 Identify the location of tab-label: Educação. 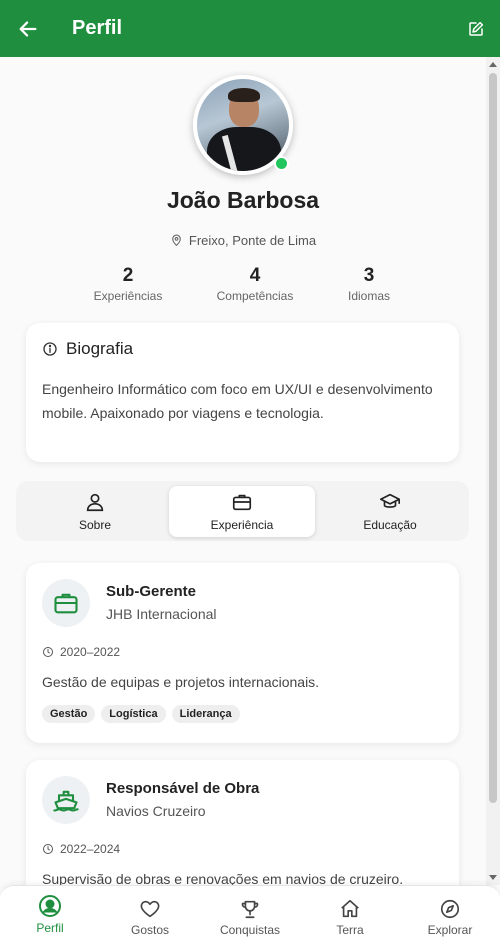
(390, 525).